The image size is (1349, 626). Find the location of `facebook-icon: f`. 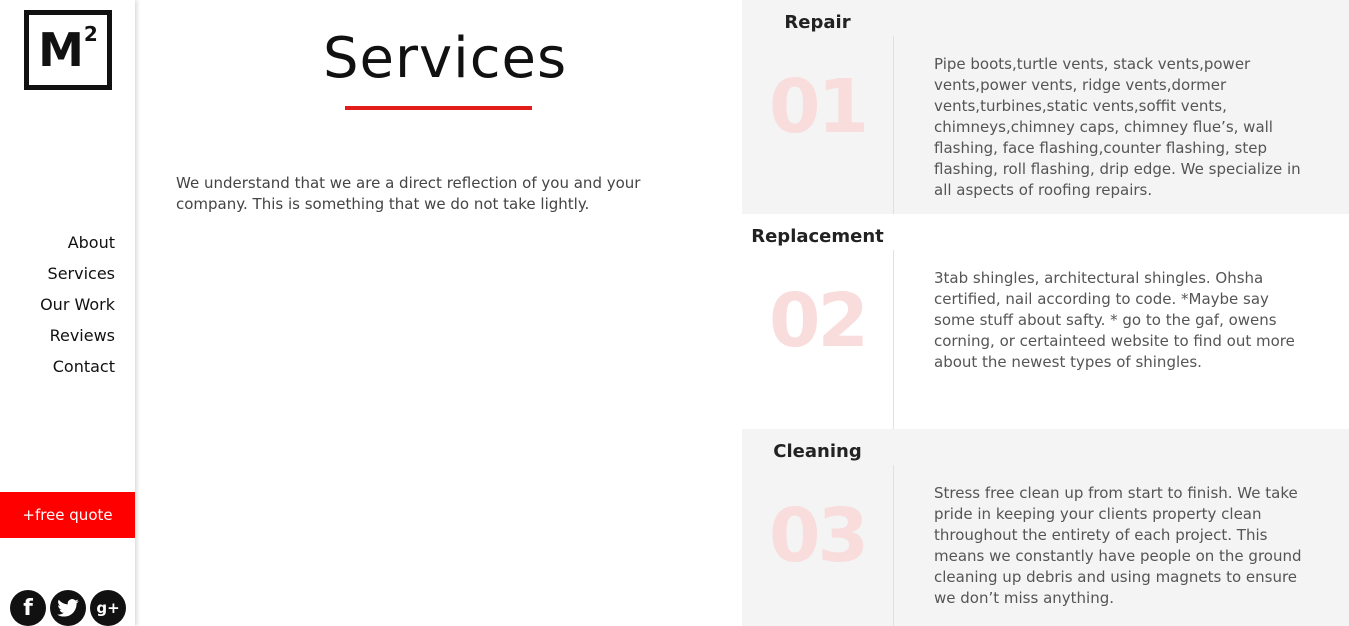

facebook-icon: f is located at coordinates (28, 608).